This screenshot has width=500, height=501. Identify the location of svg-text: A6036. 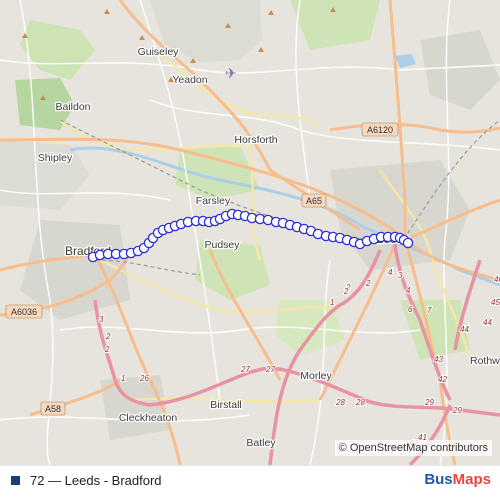
(24, 312).